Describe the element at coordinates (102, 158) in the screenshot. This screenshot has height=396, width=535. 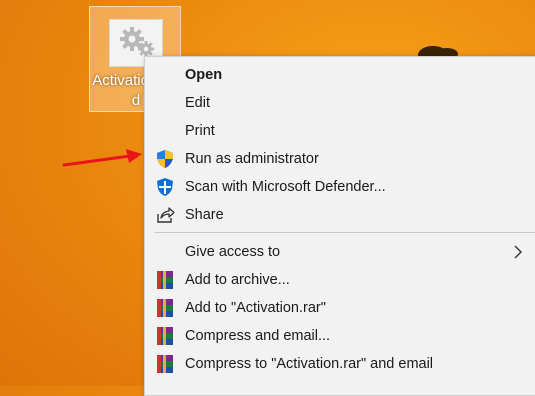
I see `red-arrow-icon` at that location.